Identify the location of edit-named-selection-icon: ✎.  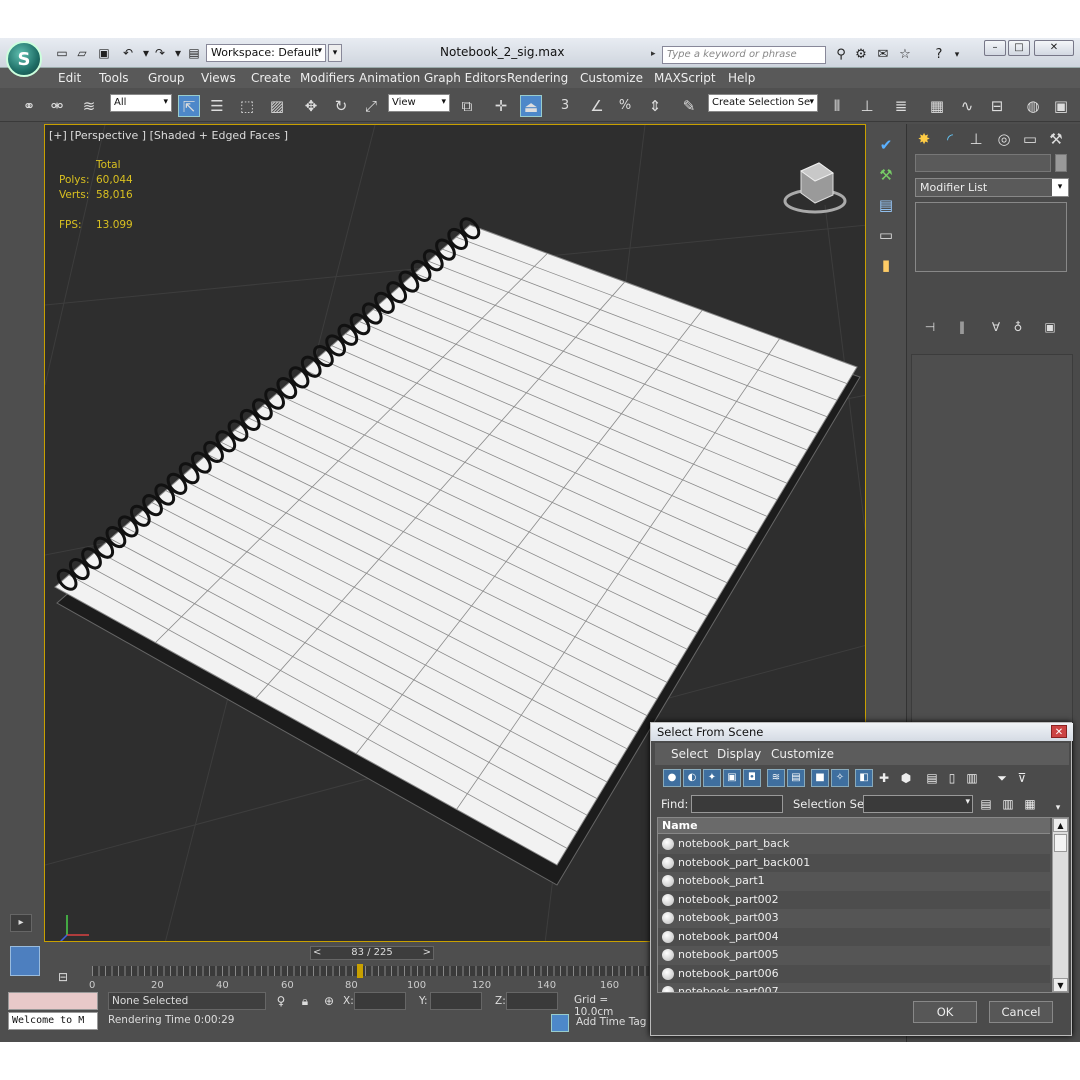
(689, 106).